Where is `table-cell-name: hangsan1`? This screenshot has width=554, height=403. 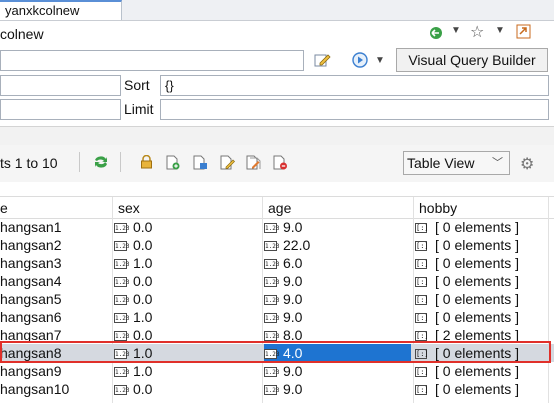
table-cell-name: hangsan1 is located at coordinates (55, 227).